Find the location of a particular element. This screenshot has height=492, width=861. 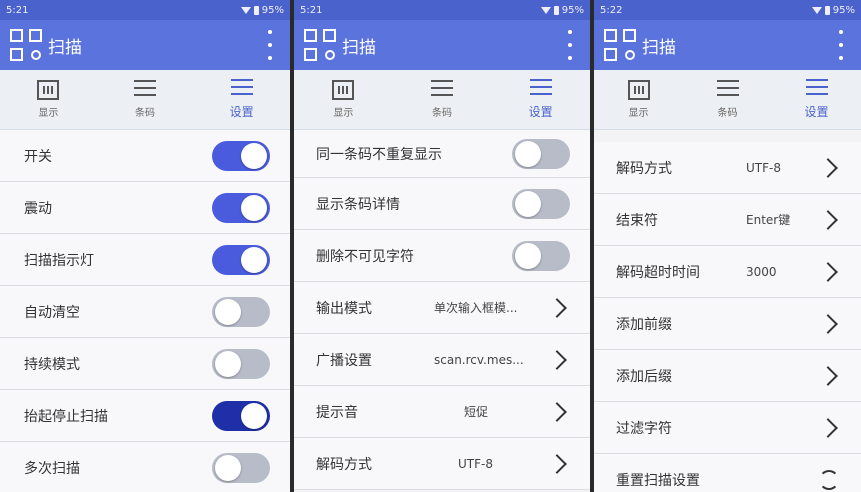

setting-row-continuous-mode: 持续模式 is located at coordinates (145, 364).